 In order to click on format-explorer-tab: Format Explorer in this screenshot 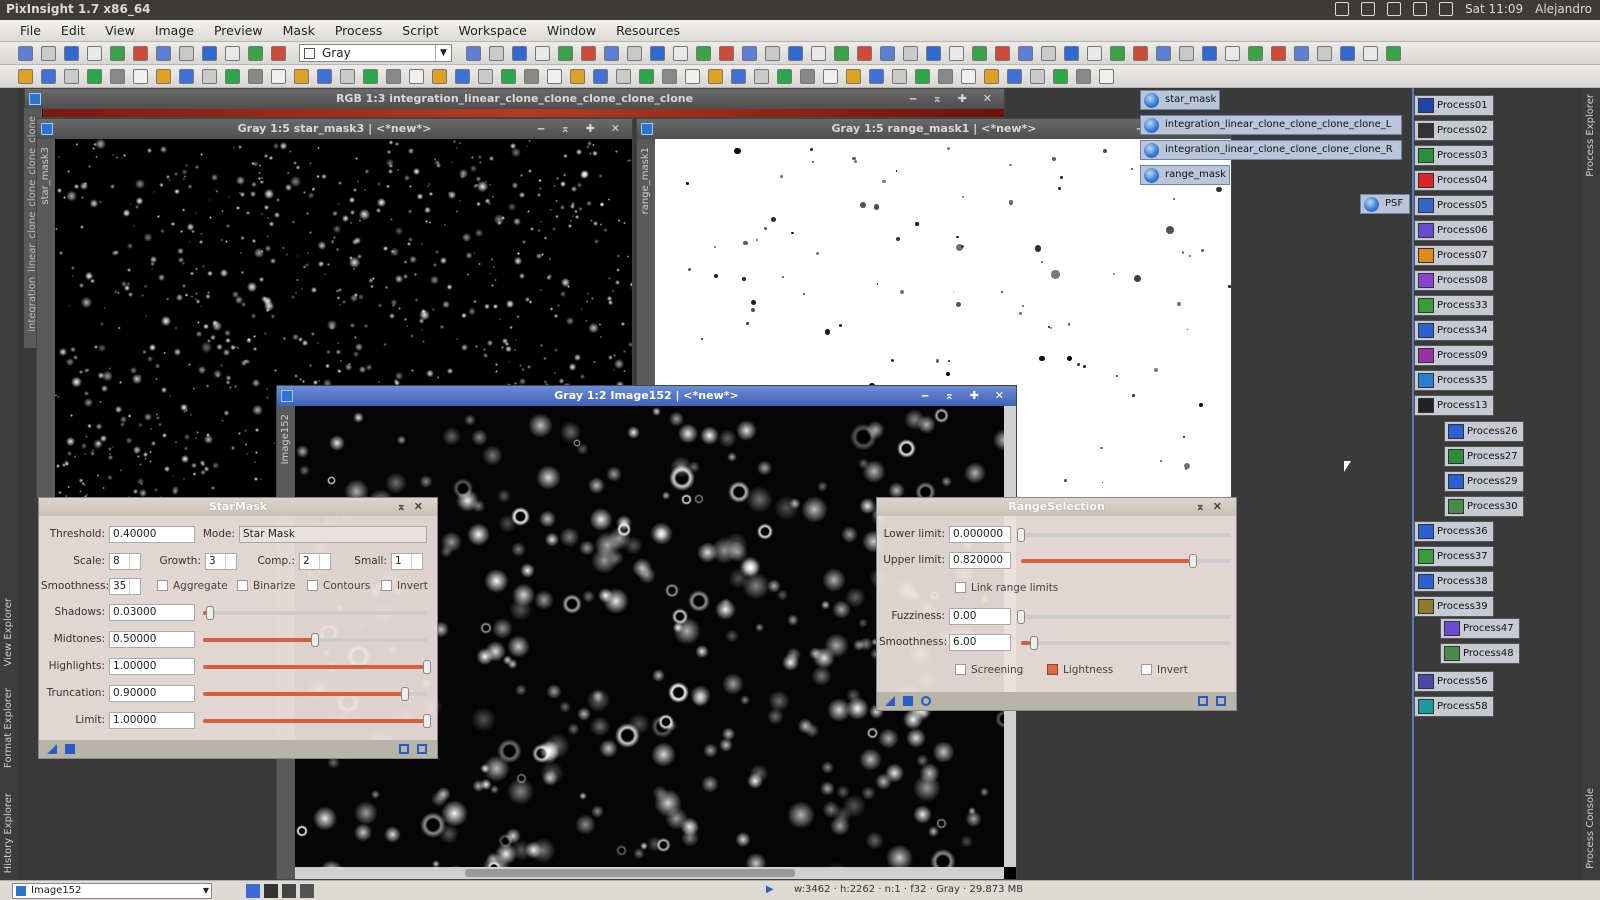, I will do `click(8, 728)`.